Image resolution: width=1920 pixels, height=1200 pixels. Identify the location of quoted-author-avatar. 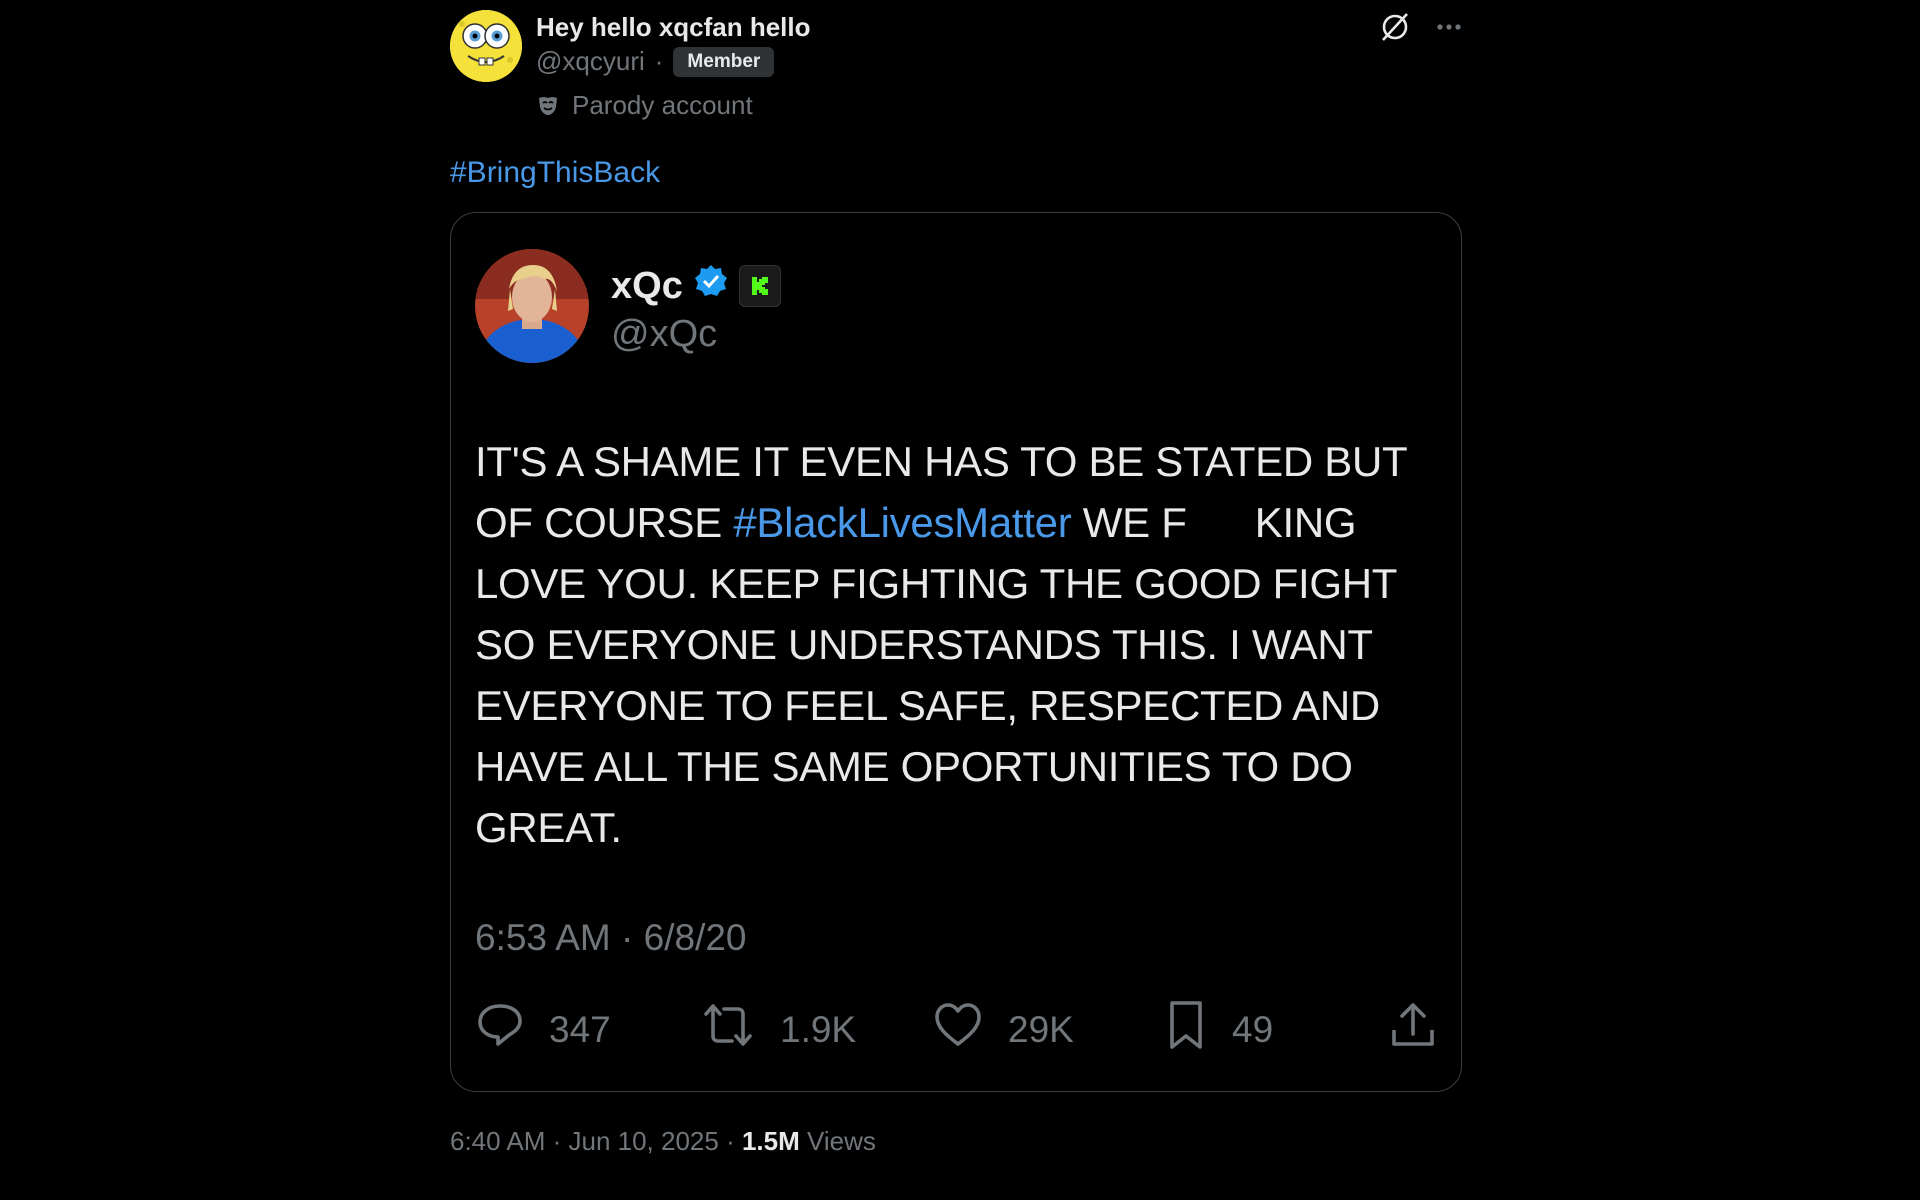
(532, 306).